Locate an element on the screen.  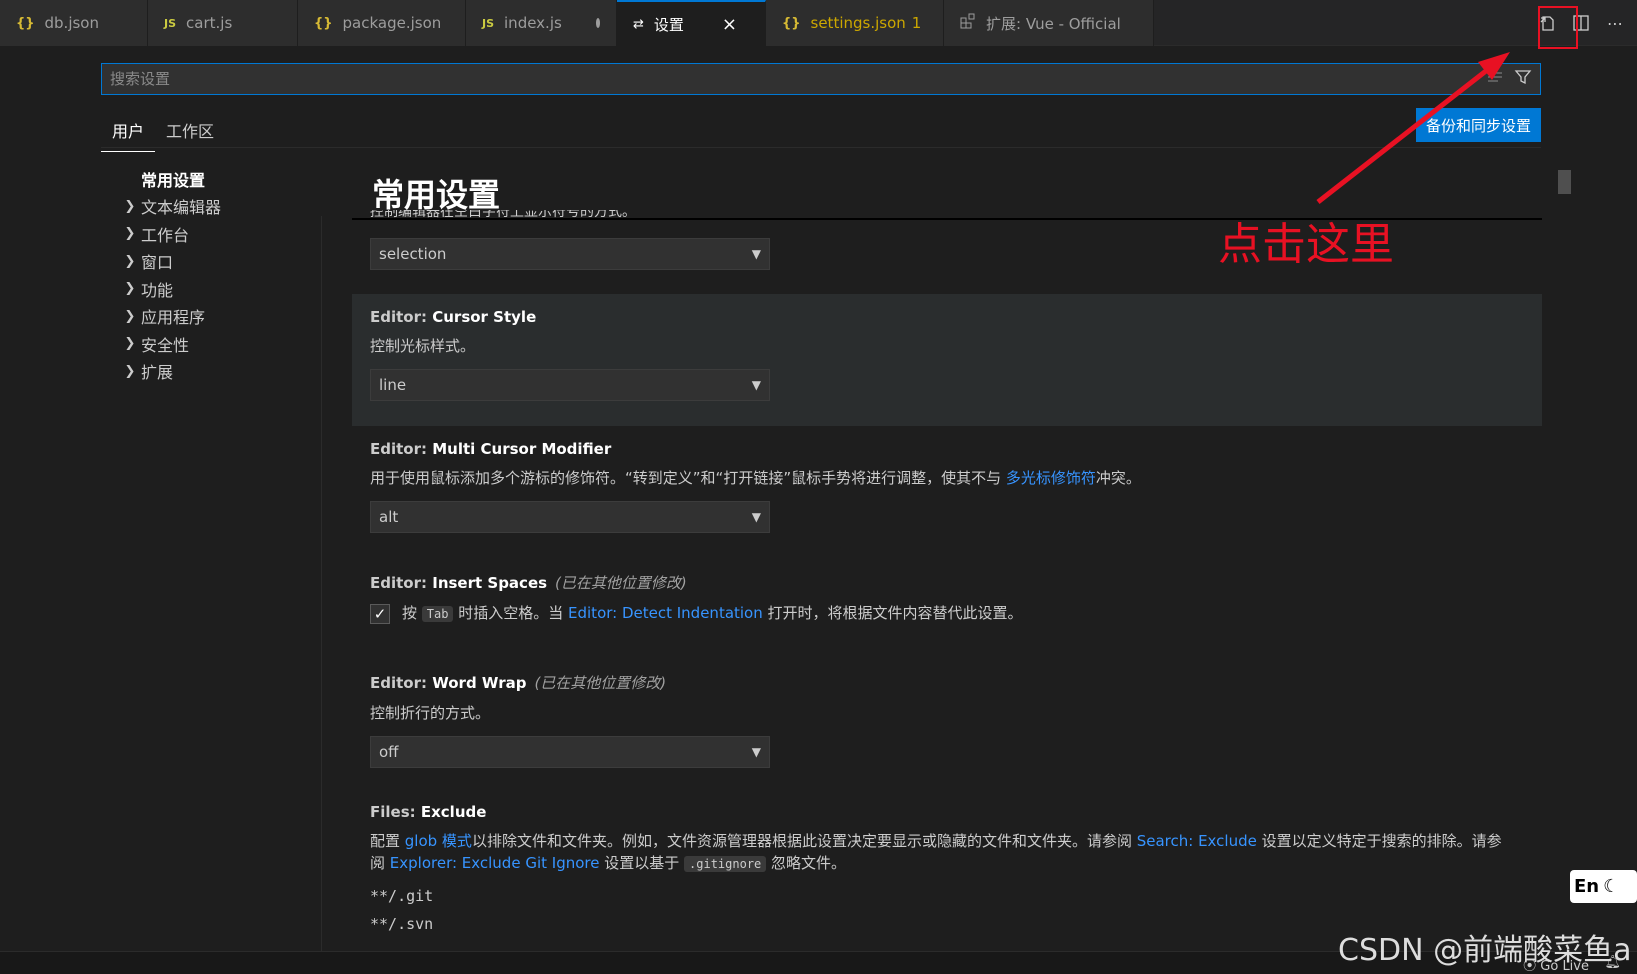
tab-label: package.json is located at coordinates (392, 23).